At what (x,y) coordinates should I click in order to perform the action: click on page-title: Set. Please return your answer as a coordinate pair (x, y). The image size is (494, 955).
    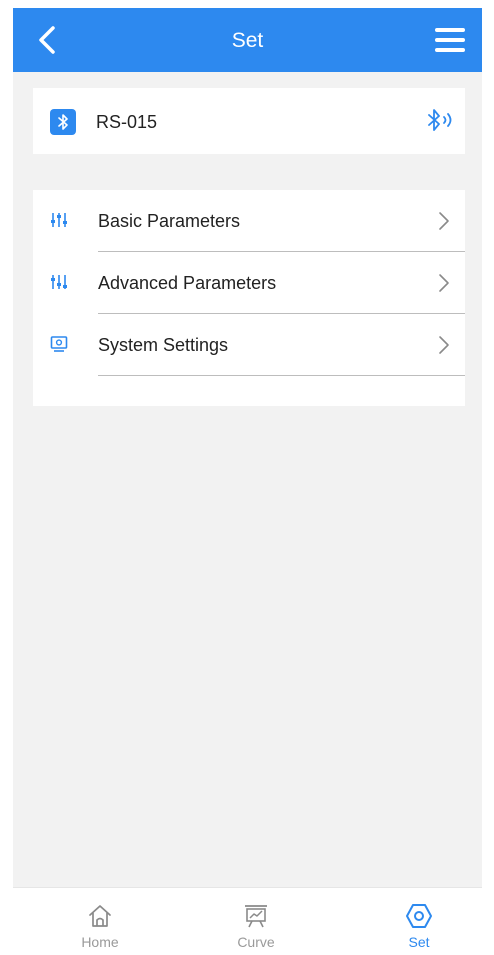
    Looking at the image, I should click on (247, 40).